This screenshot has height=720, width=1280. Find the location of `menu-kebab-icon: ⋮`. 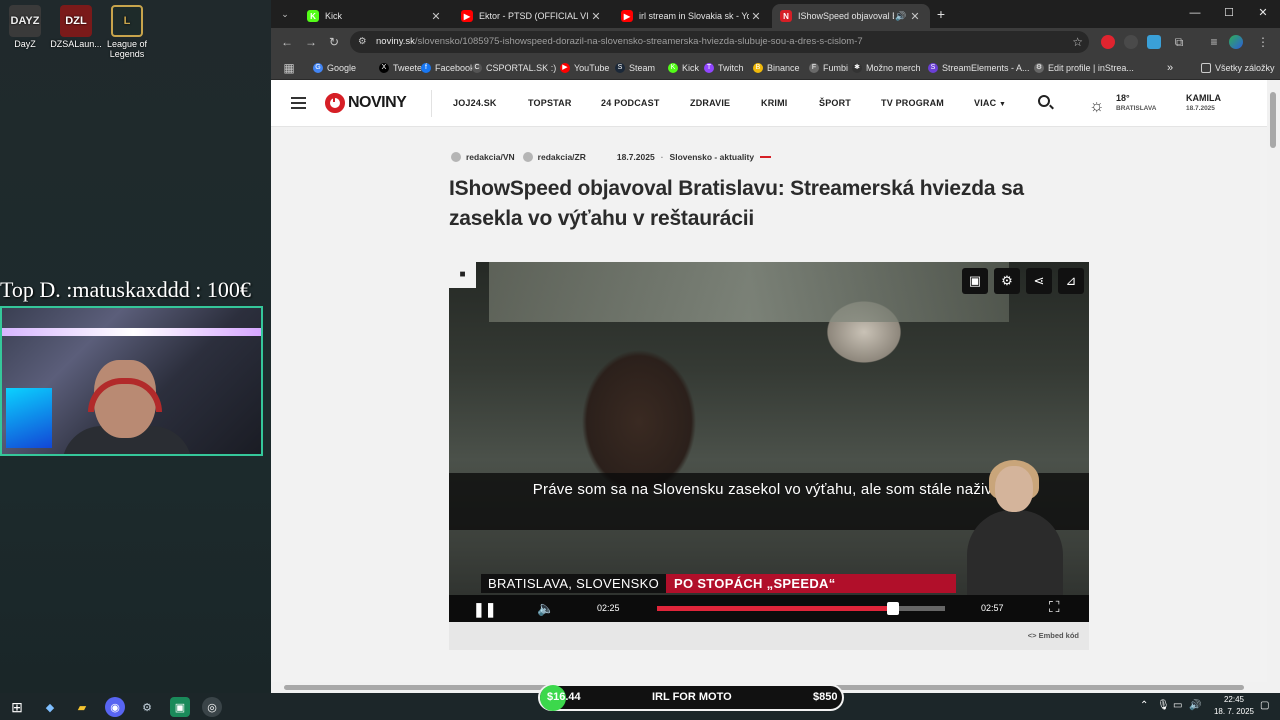

menu-kebab-icon: ⋮ is located at coordinates (1263, 42).